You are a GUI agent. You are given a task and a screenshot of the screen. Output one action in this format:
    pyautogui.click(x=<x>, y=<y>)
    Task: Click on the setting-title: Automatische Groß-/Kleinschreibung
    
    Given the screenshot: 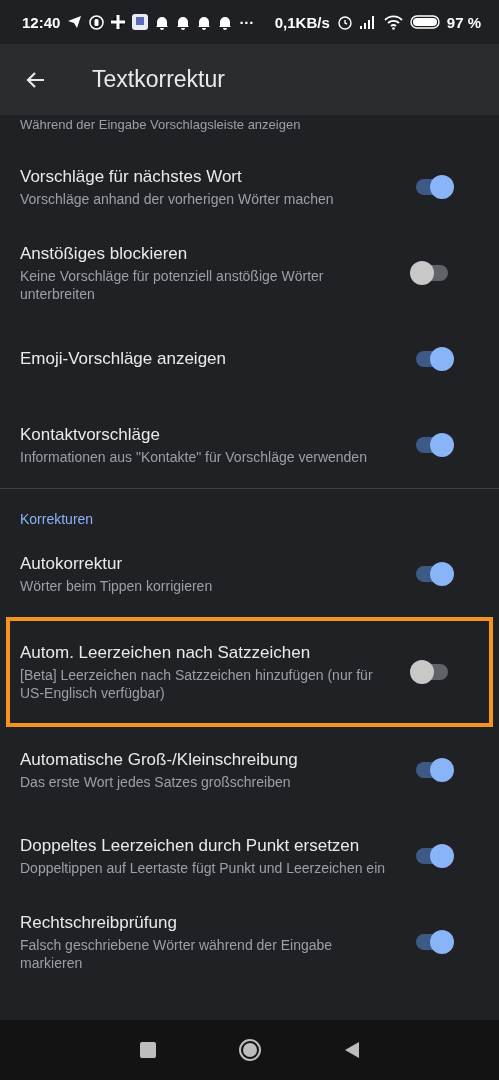 What is the action you would take?
    pyautogui.click(x=159, y=759)
    